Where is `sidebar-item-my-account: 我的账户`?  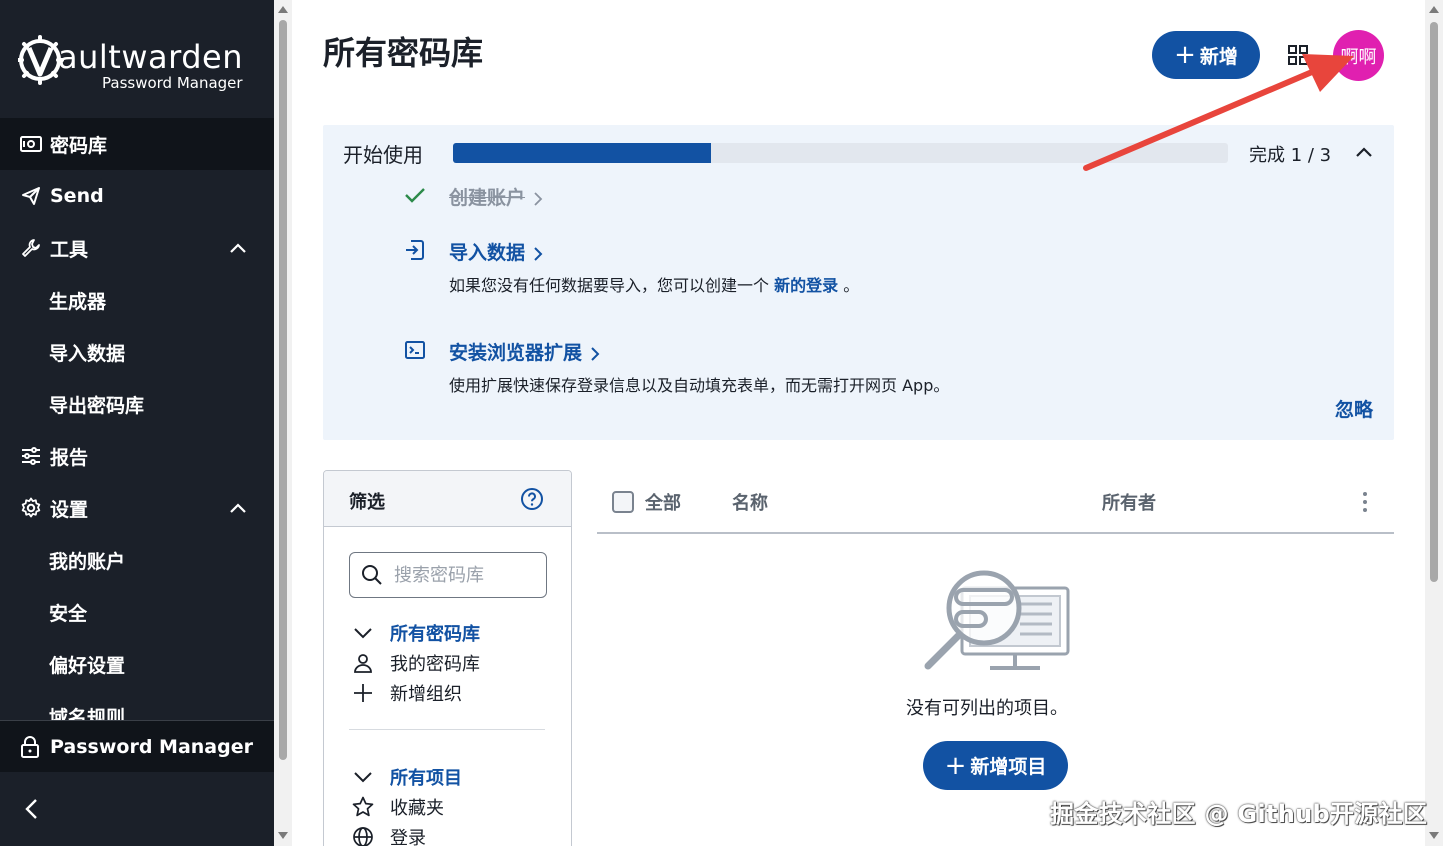 sidebar-item-my-account: 我的账户 is located at coordinates (137, 560).